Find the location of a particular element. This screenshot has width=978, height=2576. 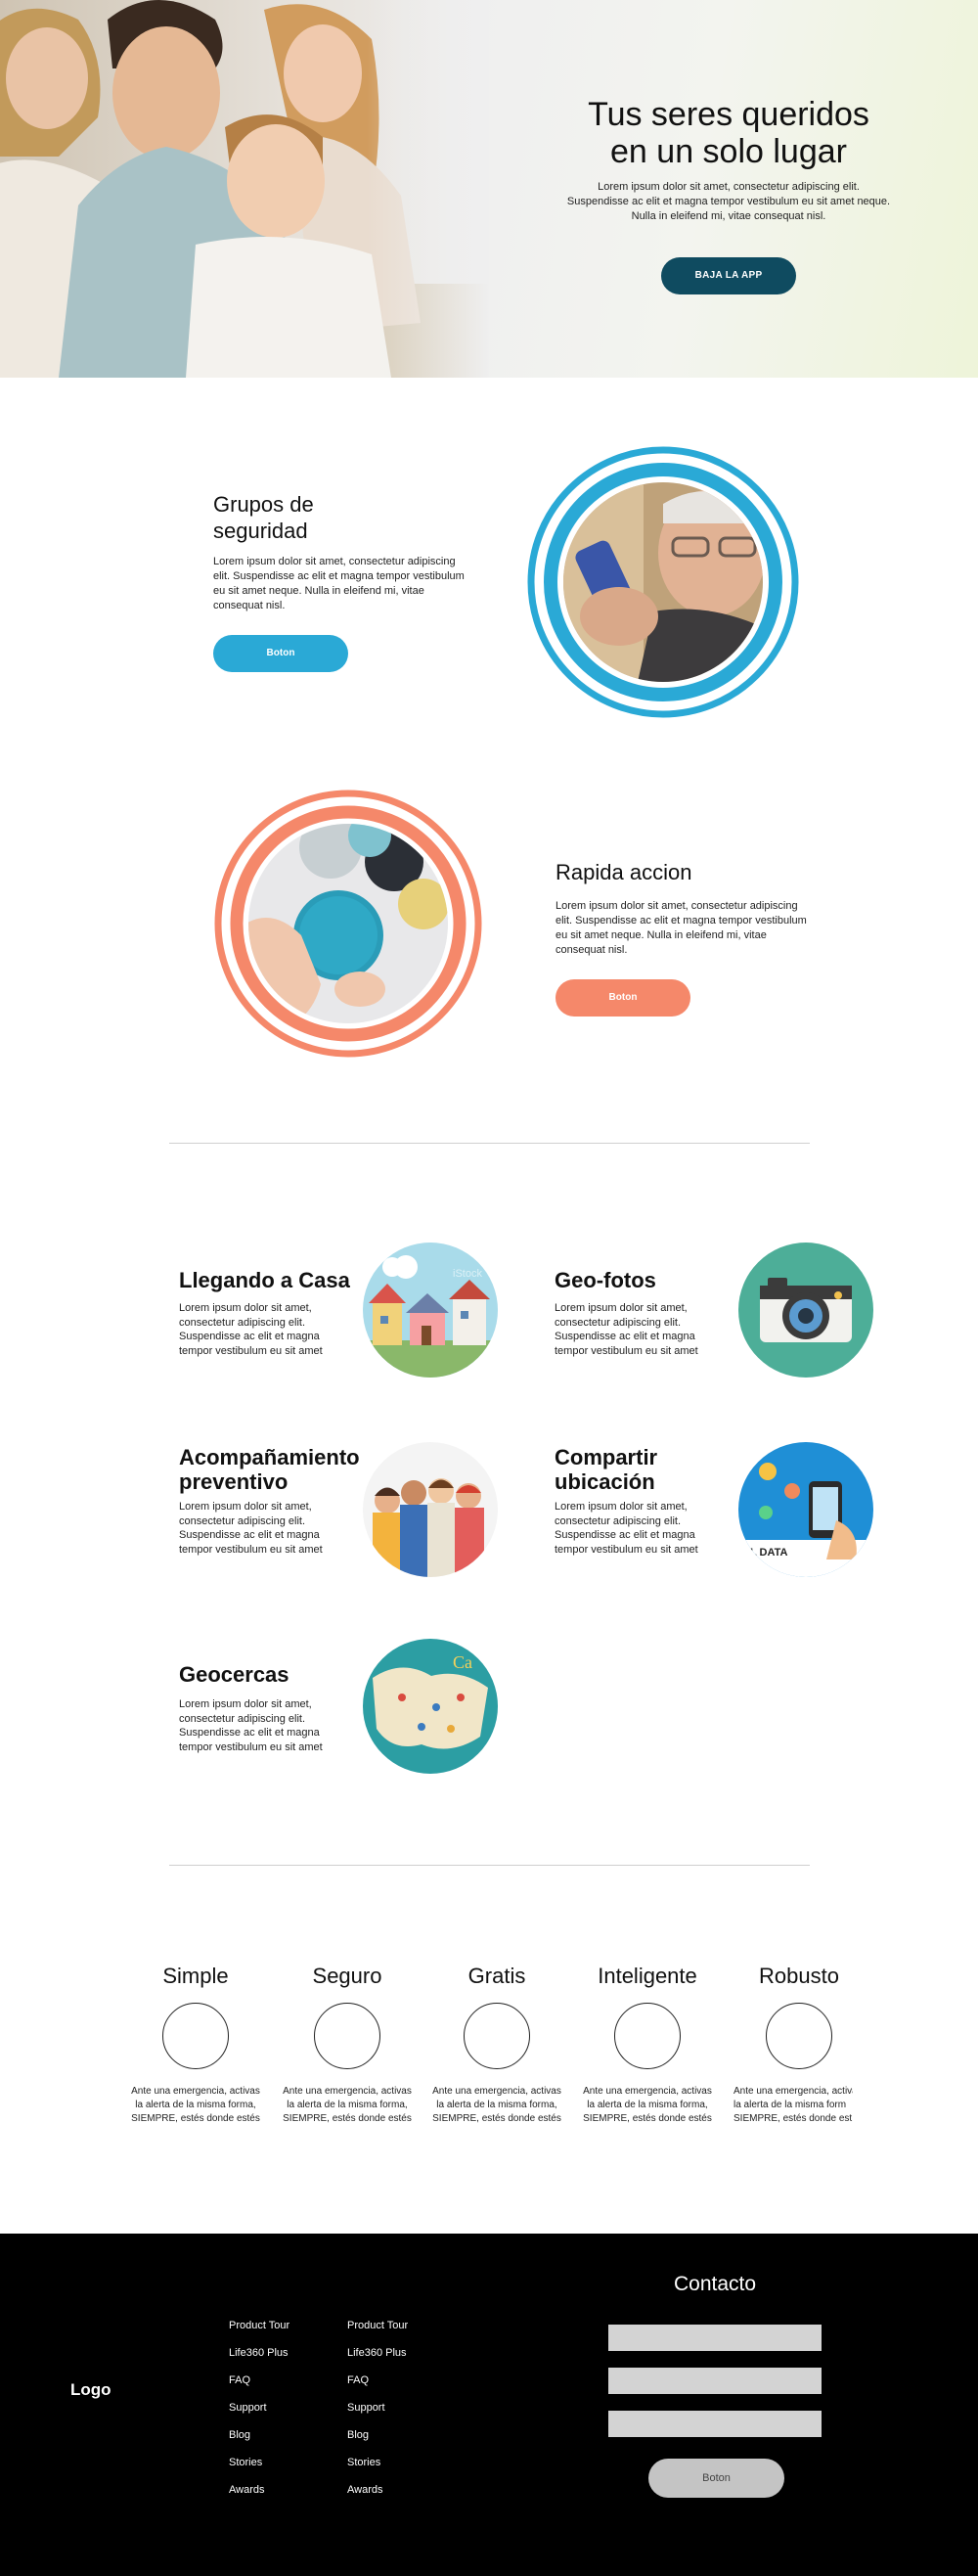

value2-desc-2: la alerta de la misma forma, is located at coordinates (347, 2105).